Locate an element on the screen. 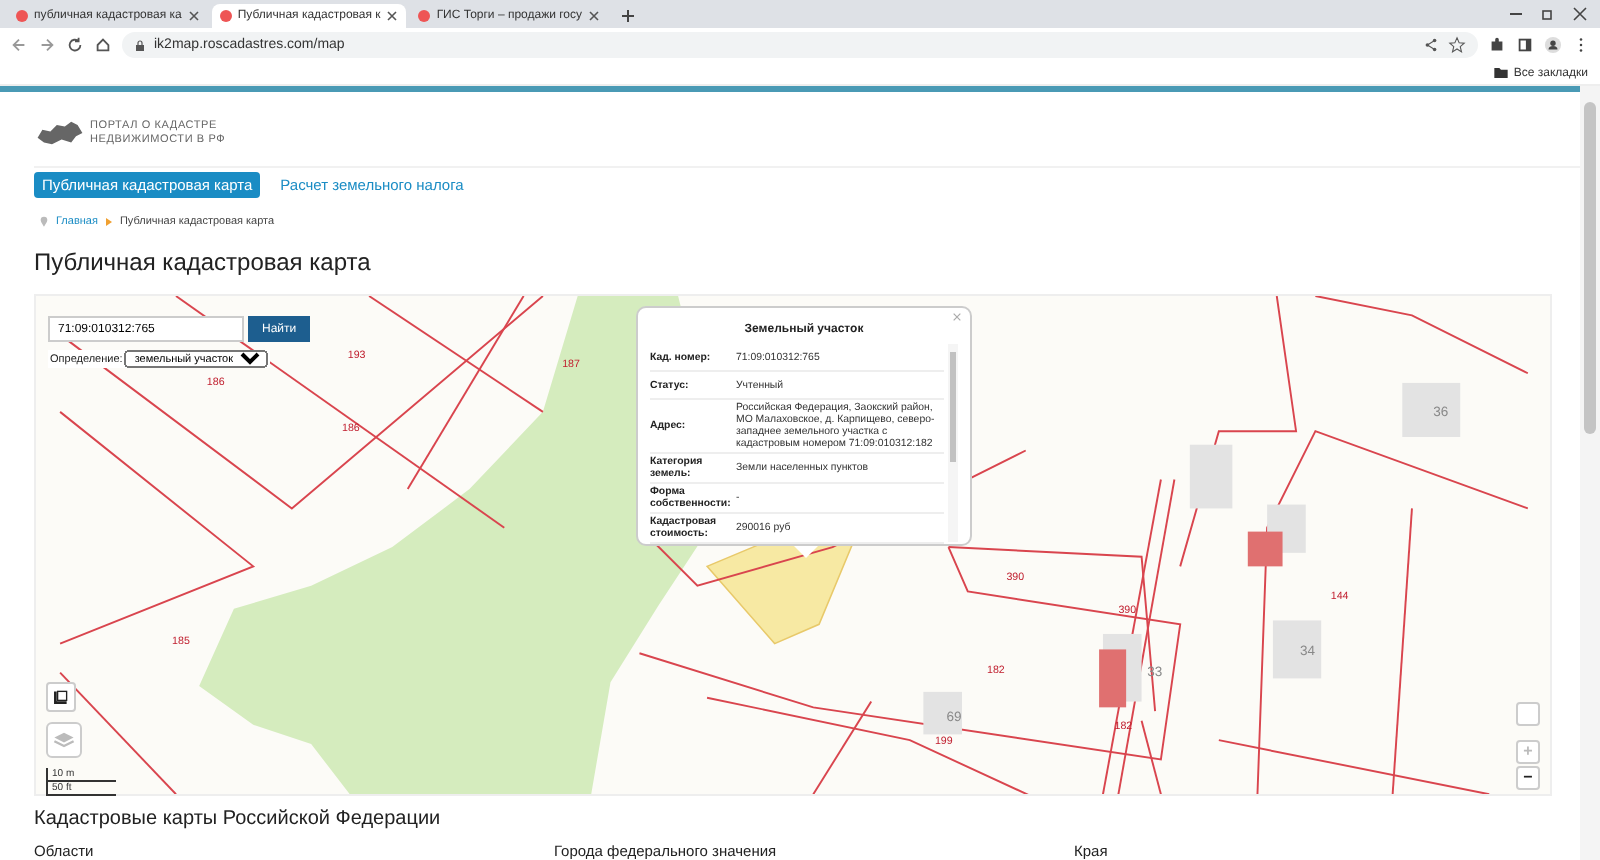  home-icon is located at coordinates (103, 45).